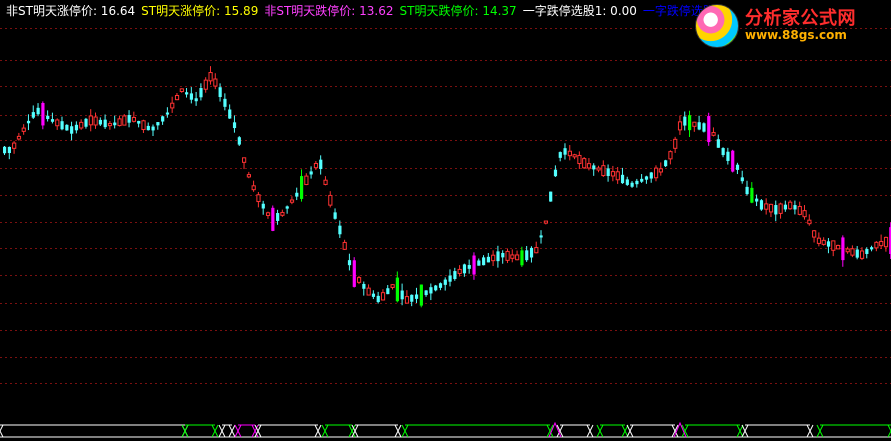 Image resolution: width=891 pixels, height=441 pixels. Describe the element at coordinates (445, 429) in the screenshot. I see `signal-indicator` at that location.